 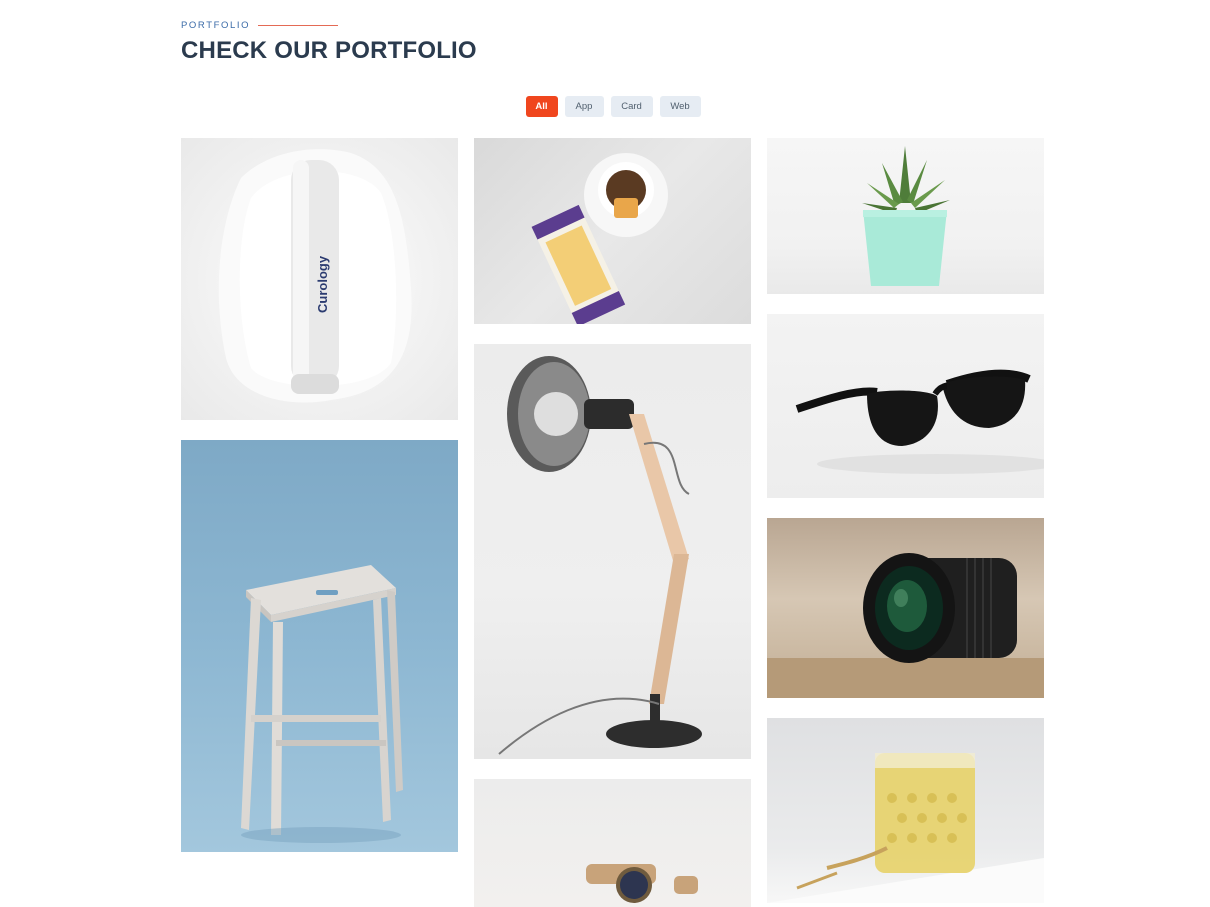 I want to click on lens-image, so click(x=905, y=625).